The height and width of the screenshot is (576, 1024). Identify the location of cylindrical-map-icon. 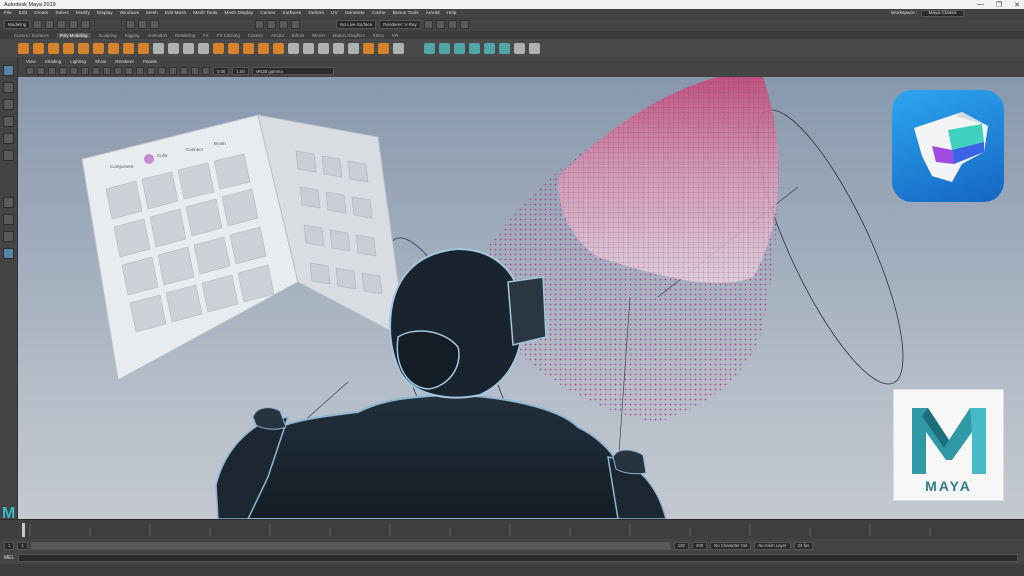
(444, 48).